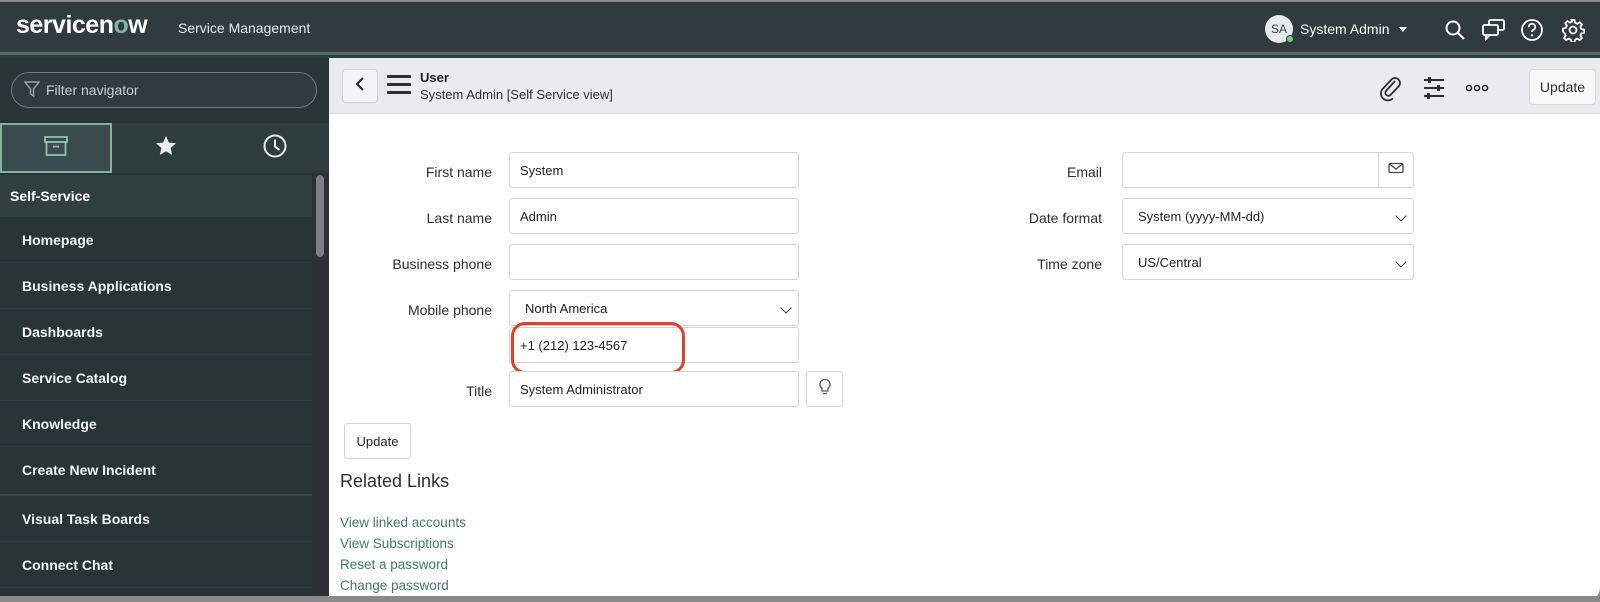 The width and height of the screenshot is (1600, 602). What do you see at coordinates (1268, 262) in the screenshot?
I see `time-zone-select: US/Central` at bounding box center [1268, 262].